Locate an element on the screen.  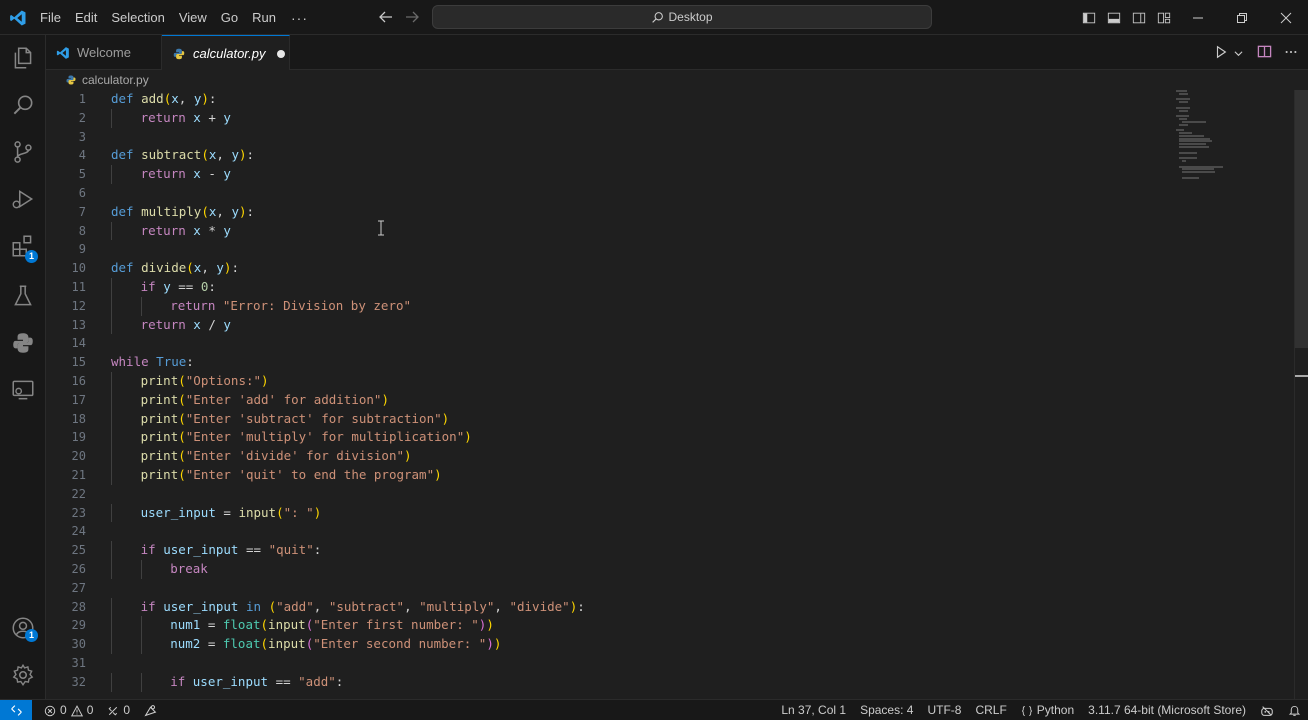
customize-layout-icon is located at coordinates (1163, 17).